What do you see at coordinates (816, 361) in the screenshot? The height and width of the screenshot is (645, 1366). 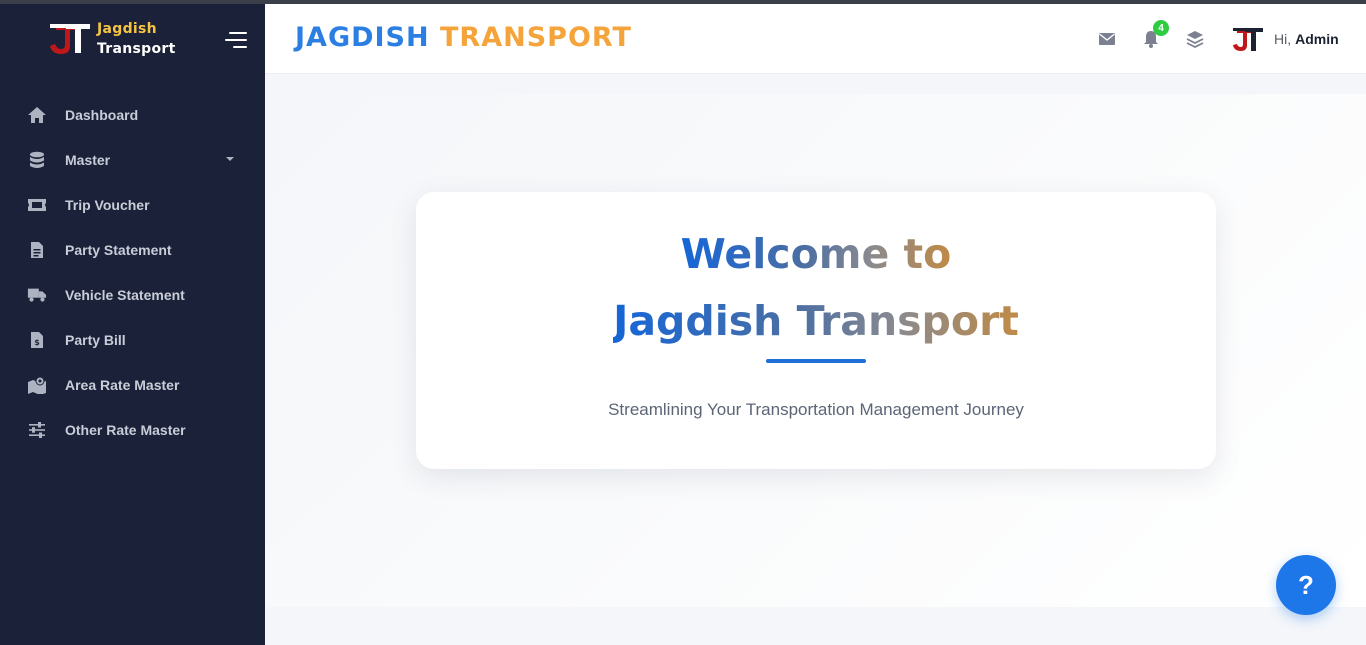 I see `heading-underline` at bounding box center [816, 361].